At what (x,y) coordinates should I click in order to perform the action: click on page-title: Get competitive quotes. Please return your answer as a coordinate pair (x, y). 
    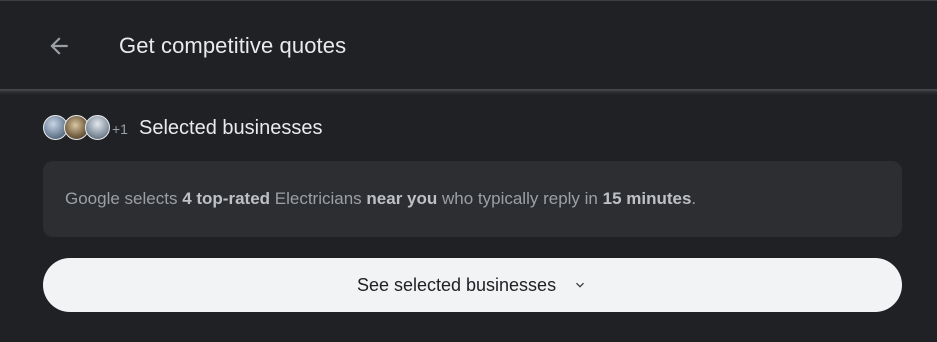
    Looking at the image, I should click on (233, 45).